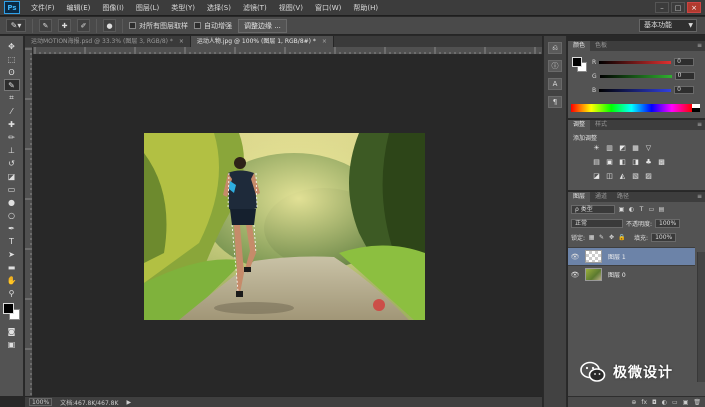 The image size is (705, 407). What do you see at coordinates (635, 162) in the screenshot?
I see `photo-filter-icon: ◨` at bounding box center [635, 162].